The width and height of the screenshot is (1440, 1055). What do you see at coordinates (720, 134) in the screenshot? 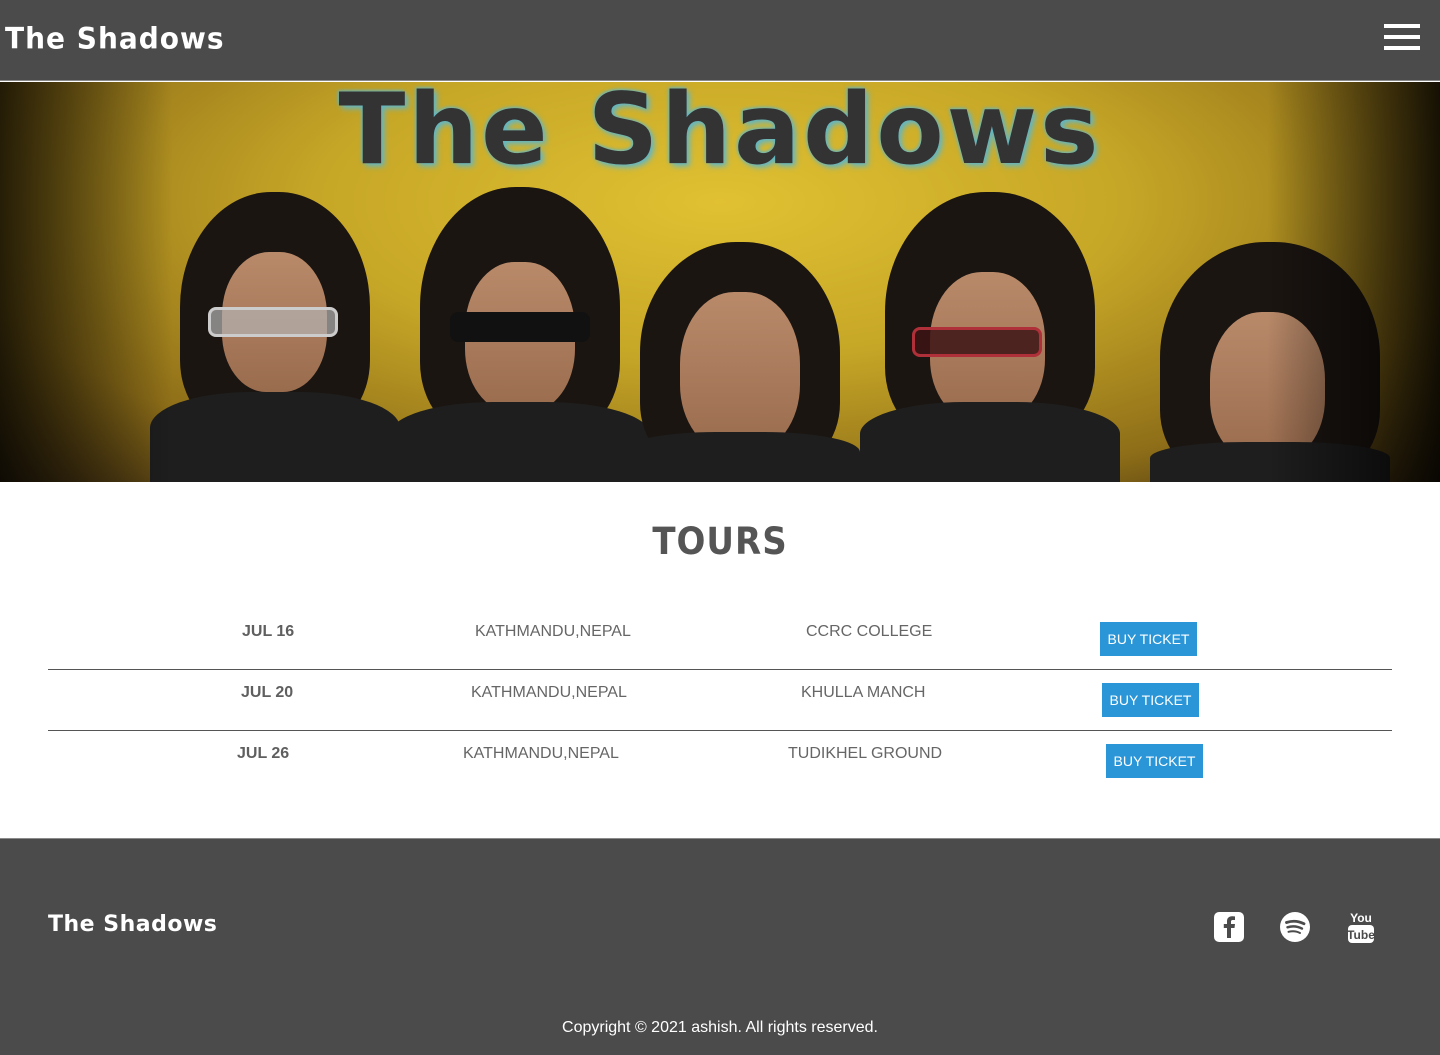
I see `hero-title: The Shadows` at bounding box center [720, 134].